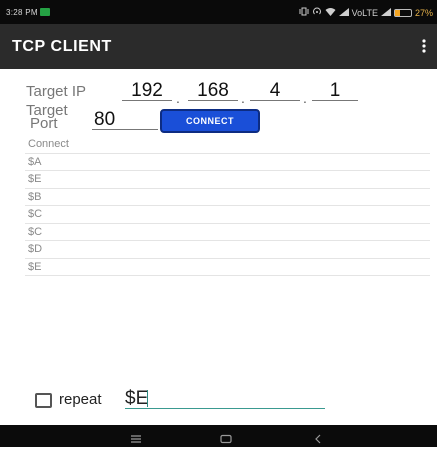 The image size is (437, 449). What do you see at coordinates (218, 12) in the screenshot?
I see `status-bar: 3:28 PM VoLTE 27%` at bounding box center [218, 12].